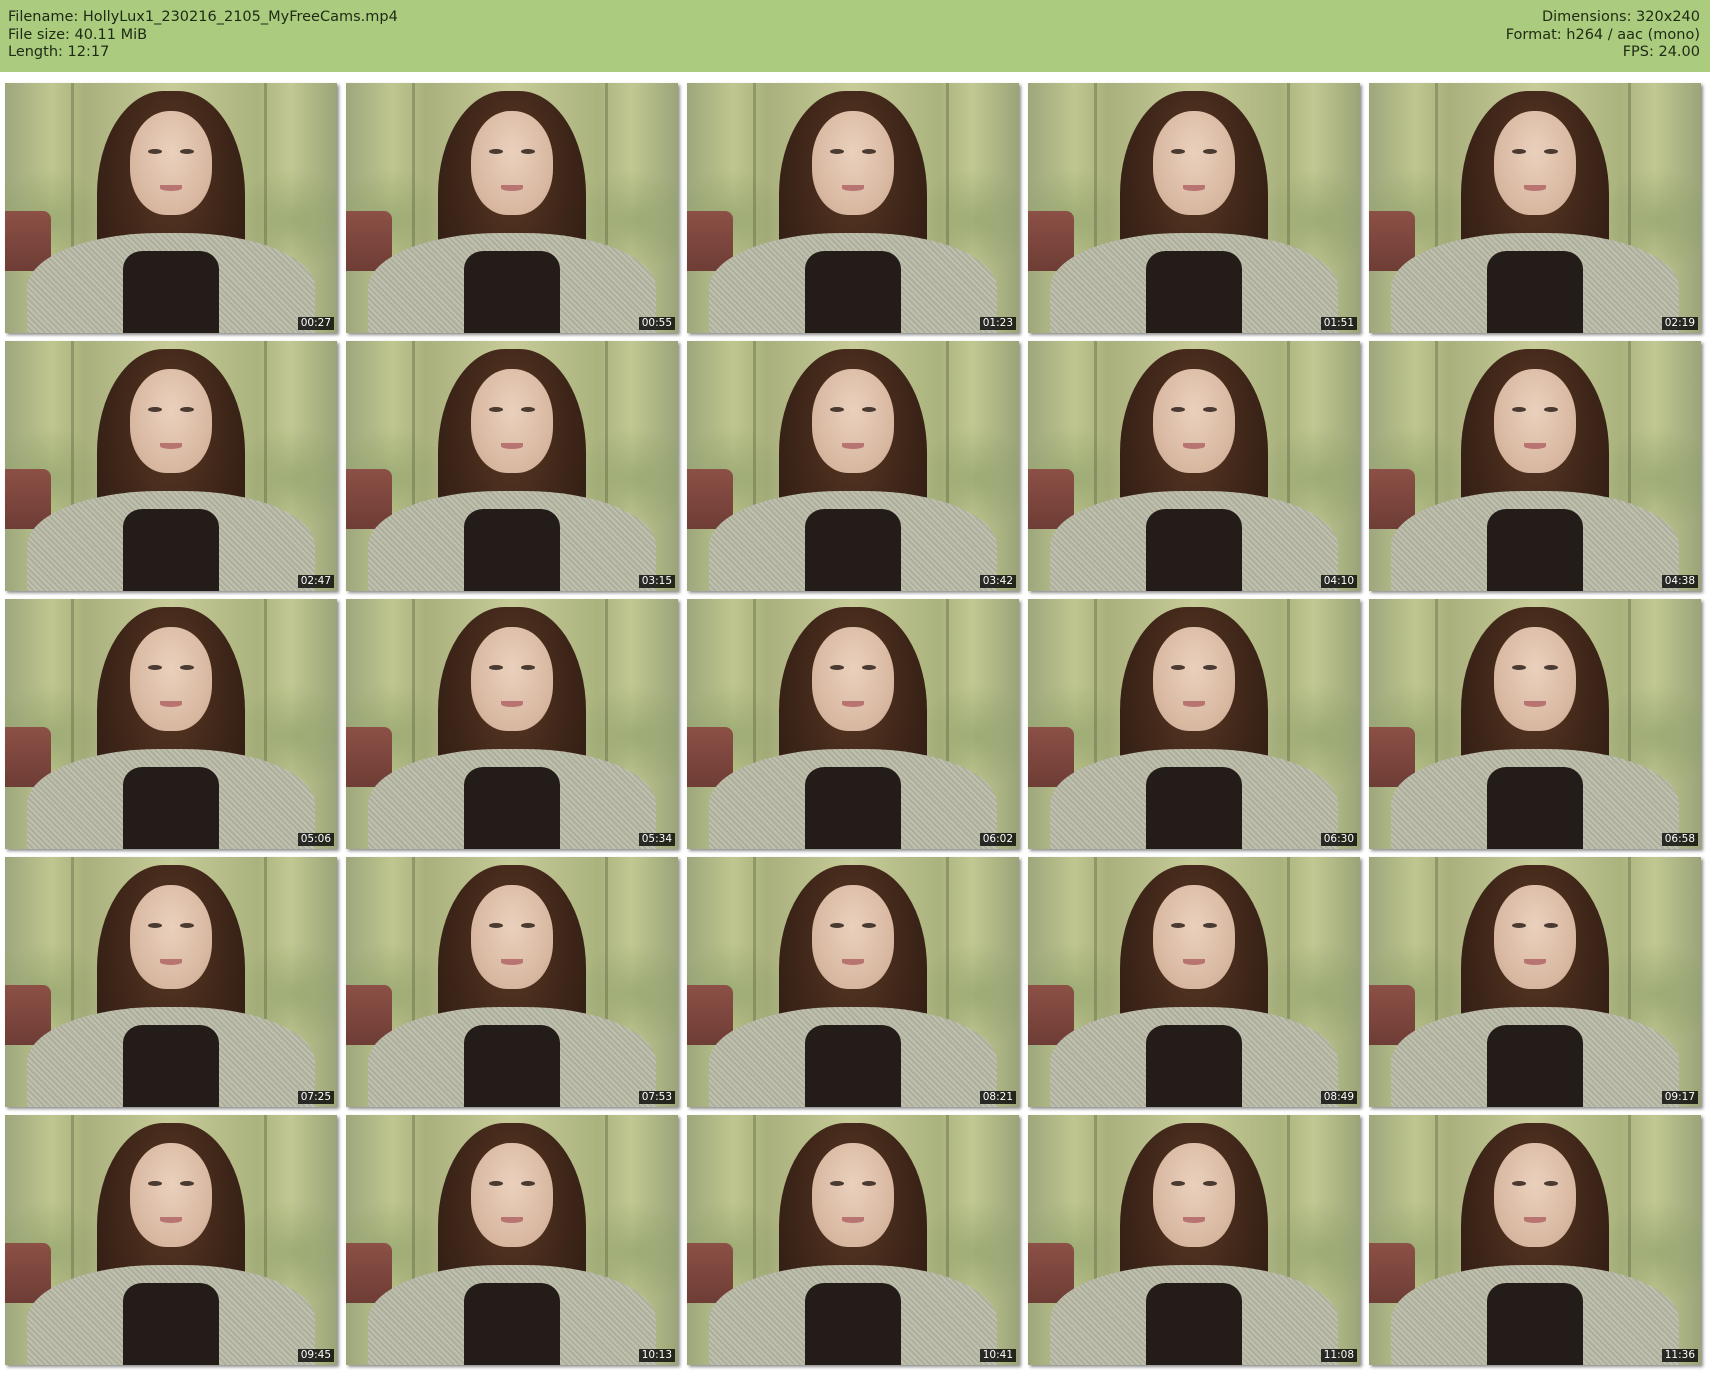 The image size is (1710, 1373). I want to click on thumbnail-timestamp: 07:53, so click(656, 1097).